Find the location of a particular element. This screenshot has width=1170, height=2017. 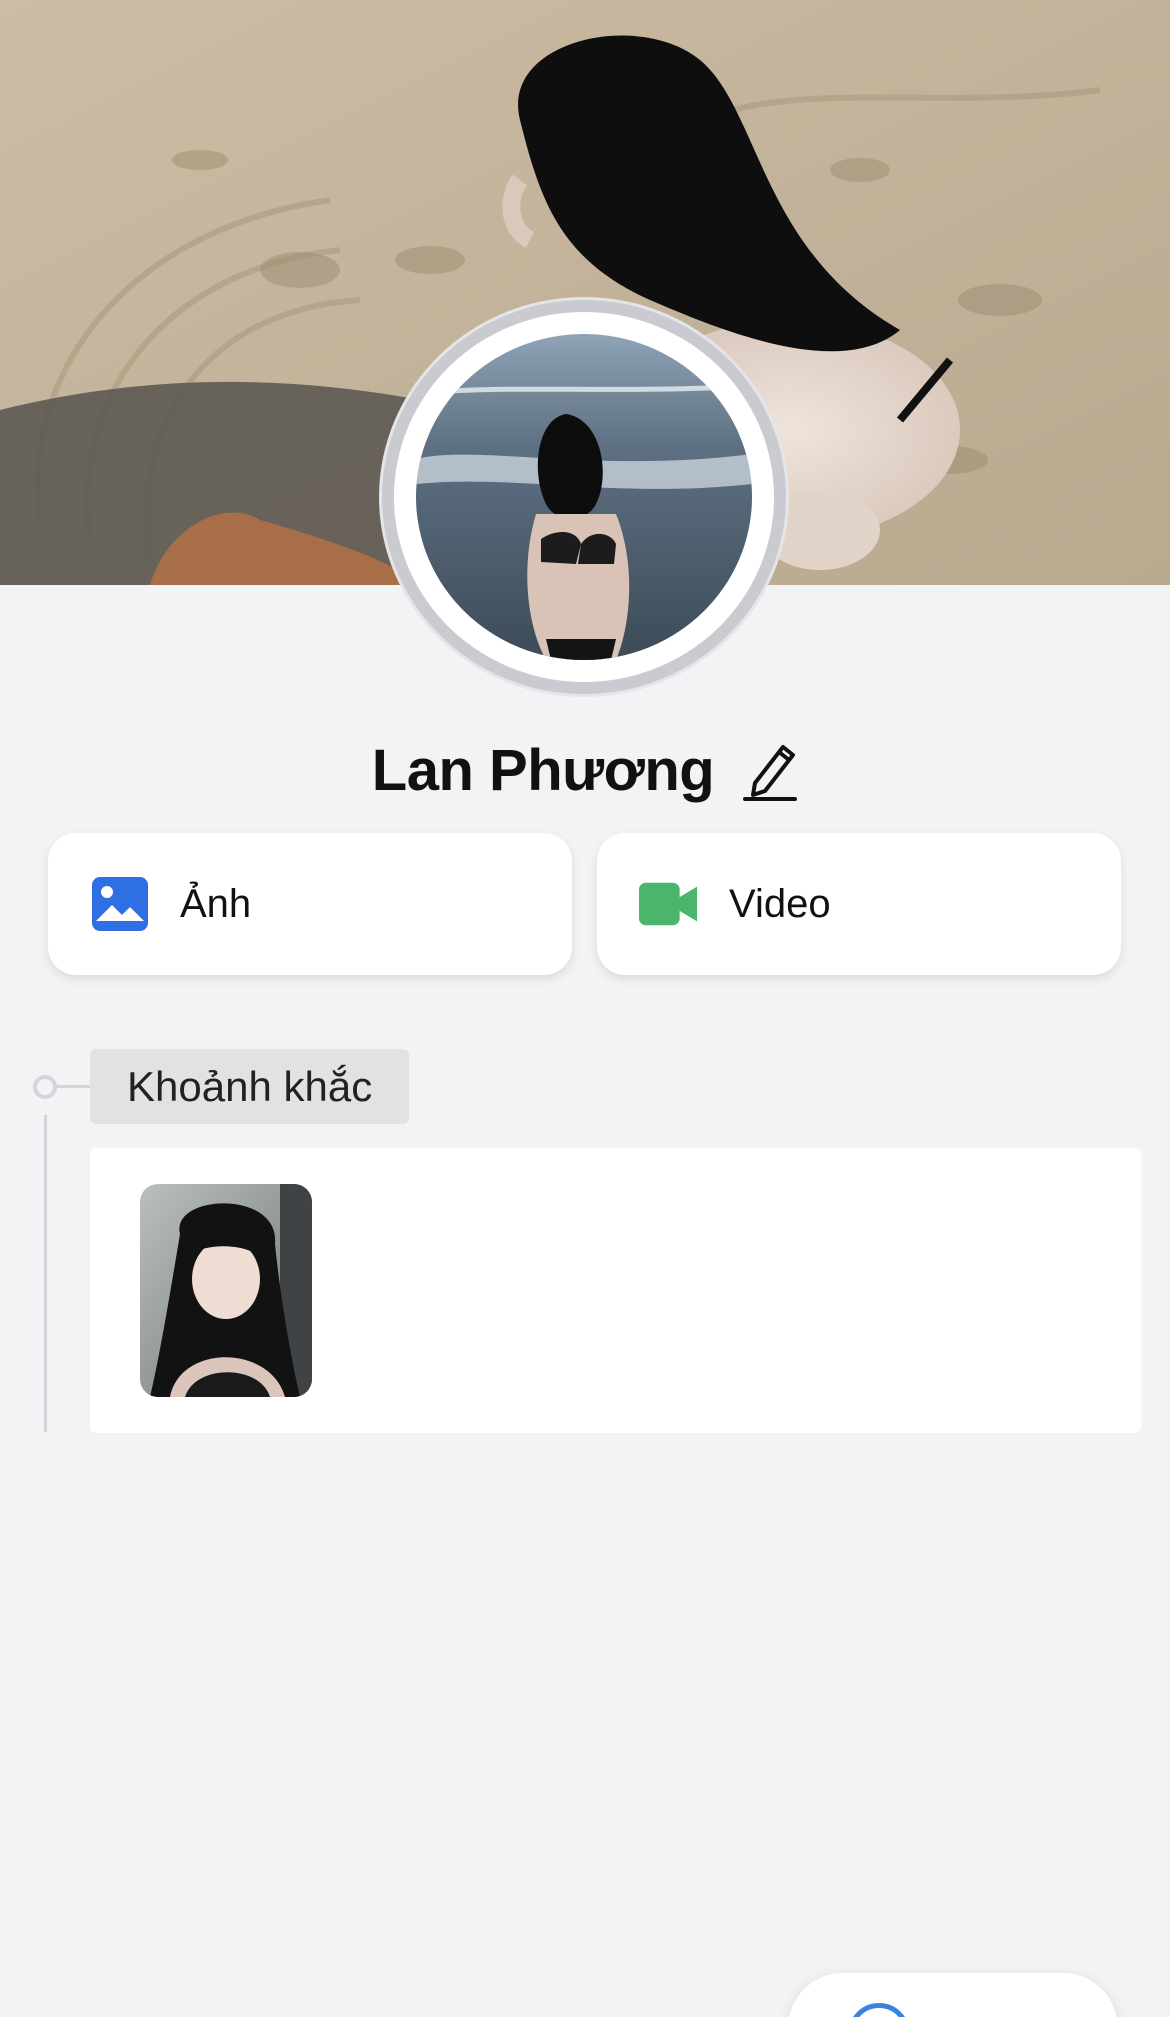

profile-avatar is located at coordinates (584, 497).